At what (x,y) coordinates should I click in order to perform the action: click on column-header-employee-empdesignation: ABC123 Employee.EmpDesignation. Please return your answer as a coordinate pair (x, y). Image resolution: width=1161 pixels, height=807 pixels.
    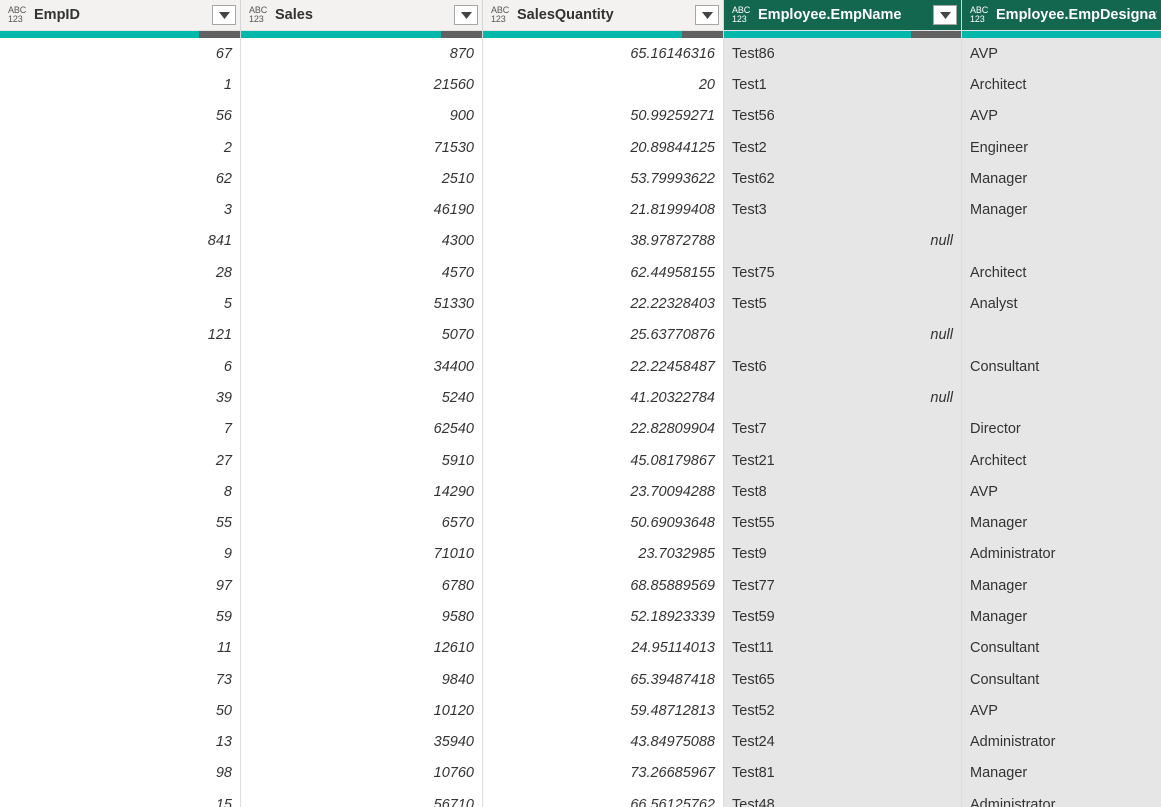
    Looking at the image, I should click on (1061, 15).